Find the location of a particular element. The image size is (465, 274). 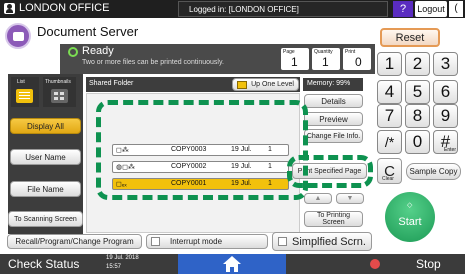

recall-program-button: Recall/Program/Change Program is located at coordinates (74, 241).